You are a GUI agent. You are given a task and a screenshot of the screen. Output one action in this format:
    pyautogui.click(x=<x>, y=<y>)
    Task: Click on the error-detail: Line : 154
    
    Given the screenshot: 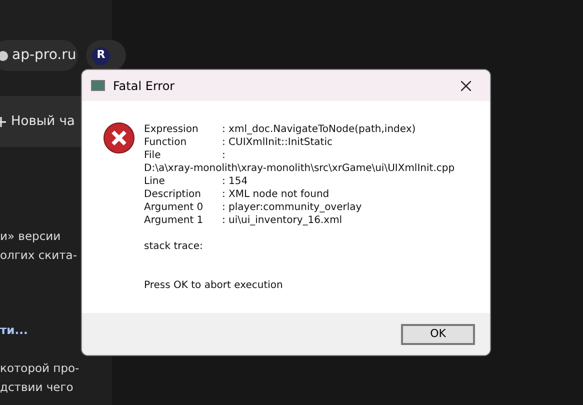 What is the action you would take?
    pyautogui.click(x=196, y=181)
    